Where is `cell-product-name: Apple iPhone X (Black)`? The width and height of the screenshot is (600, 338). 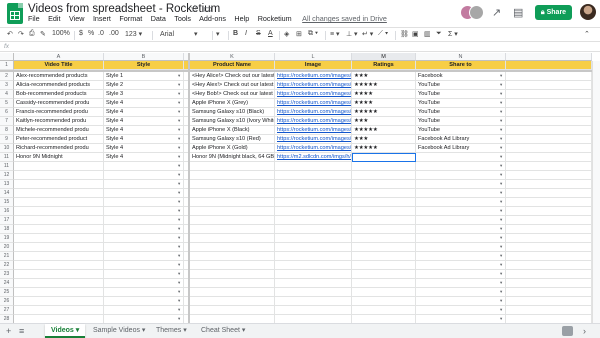 cell-product-name: Apple iPhone X (Black) is located at coordinates (232, 130).